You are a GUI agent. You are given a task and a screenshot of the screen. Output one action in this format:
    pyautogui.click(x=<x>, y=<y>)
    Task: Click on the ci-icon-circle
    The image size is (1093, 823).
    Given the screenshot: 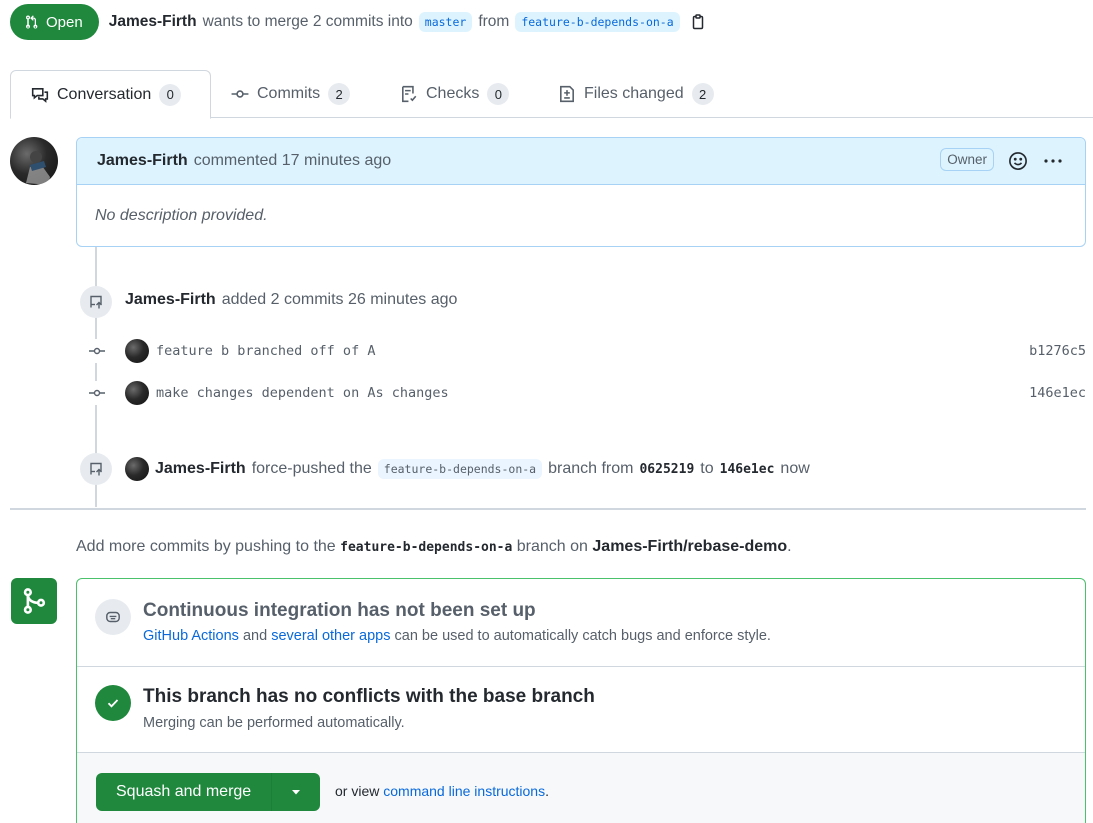 What is the action you would take?
    pyautogui.click(x=113, y=617)
    